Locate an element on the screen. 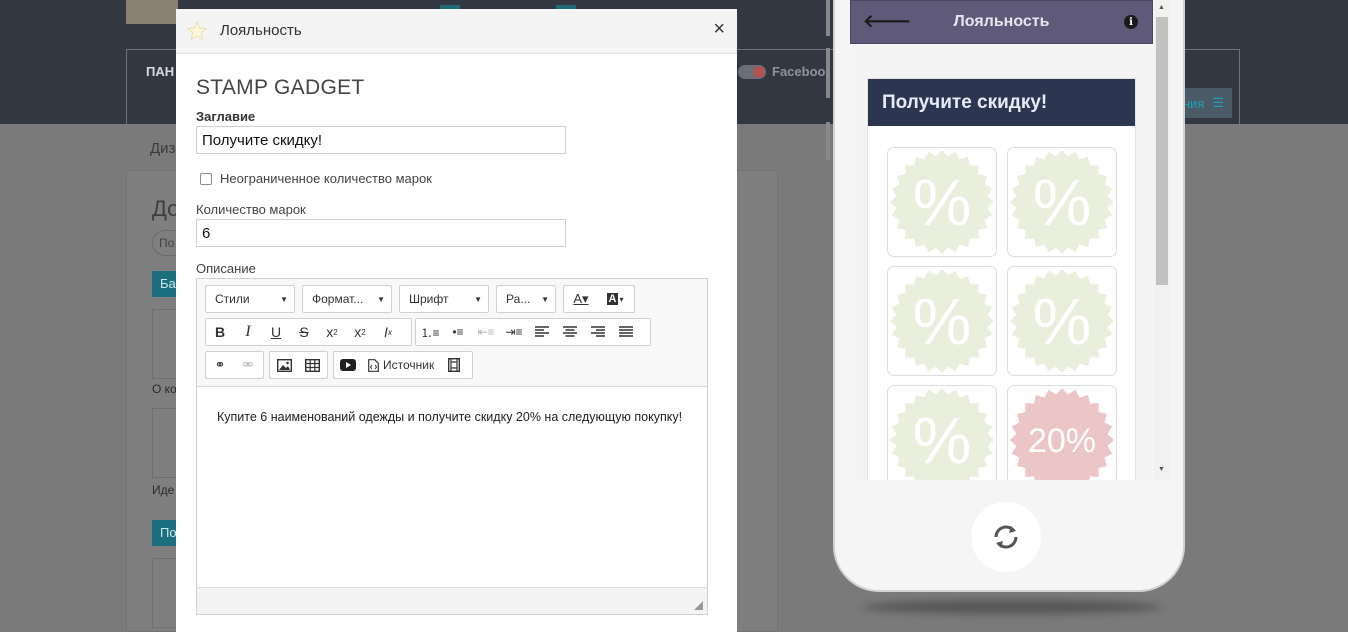 Image resolution: width=1348 pixels, height=632 pixels. phone-shadow is located at coordinates (1012, 607).